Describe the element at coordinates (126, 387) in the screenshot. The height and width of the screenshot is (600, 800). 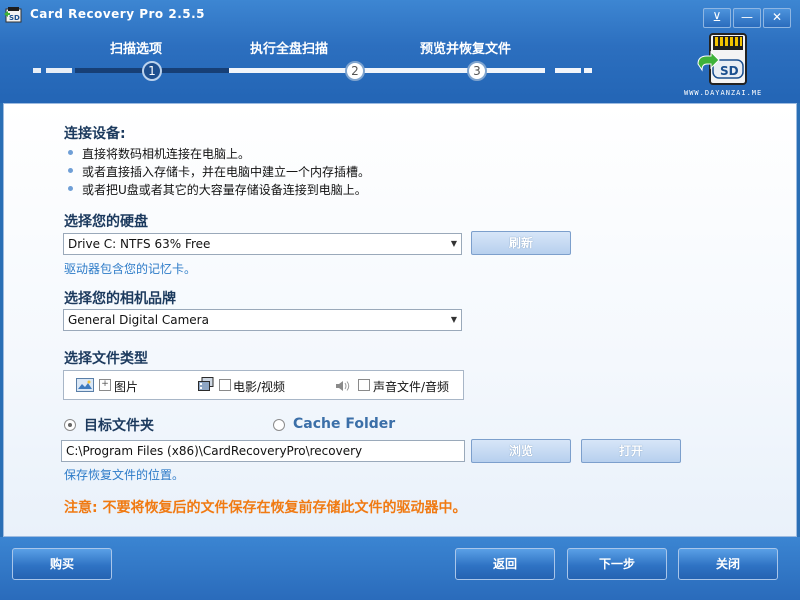
I see `photo-label: 图片` at that location.